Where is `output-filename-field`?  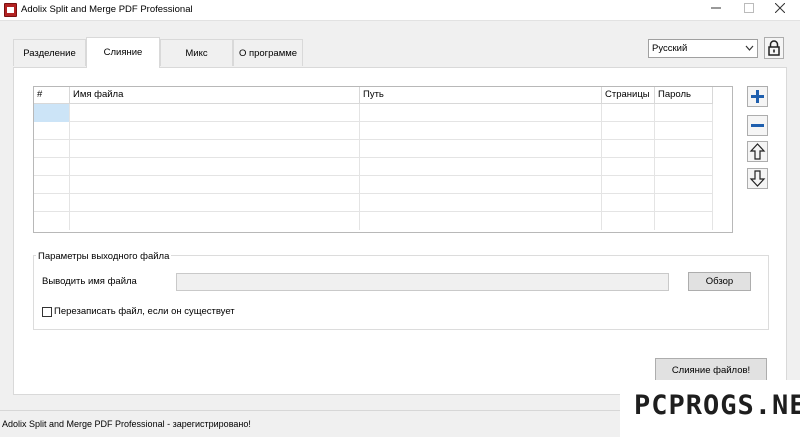
output-filename-field is located at coordinates (422, 282).